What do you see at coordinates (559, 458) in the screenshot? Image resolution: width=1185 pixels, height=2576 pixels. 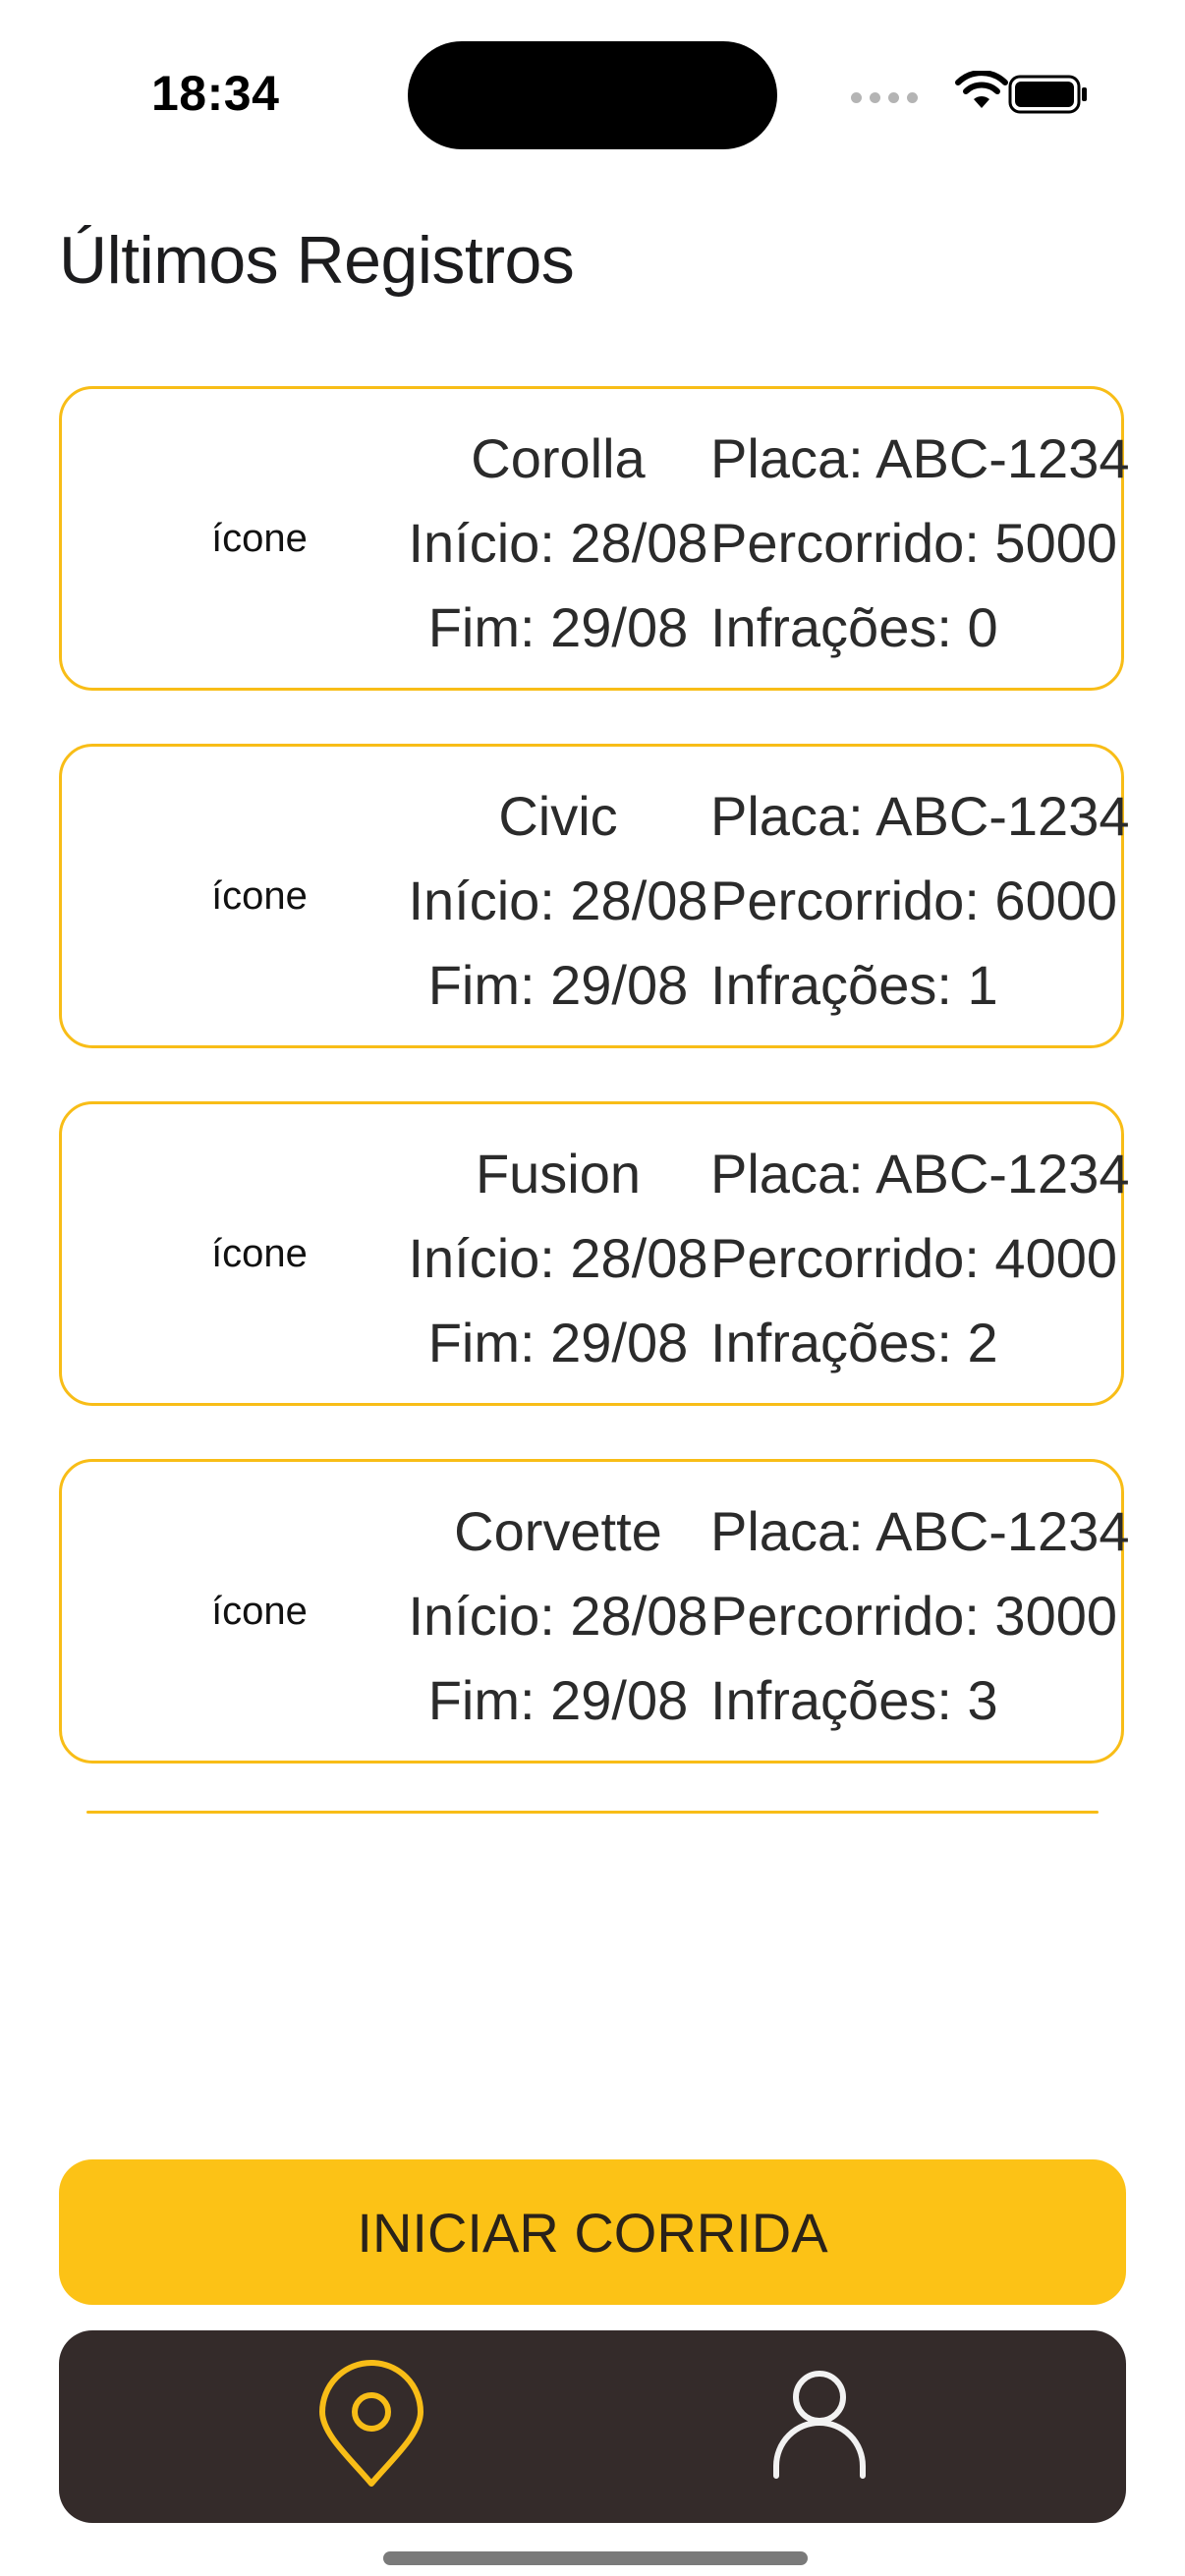 I see `vehicle-model: Corolla` at bounding box center [559, 458].